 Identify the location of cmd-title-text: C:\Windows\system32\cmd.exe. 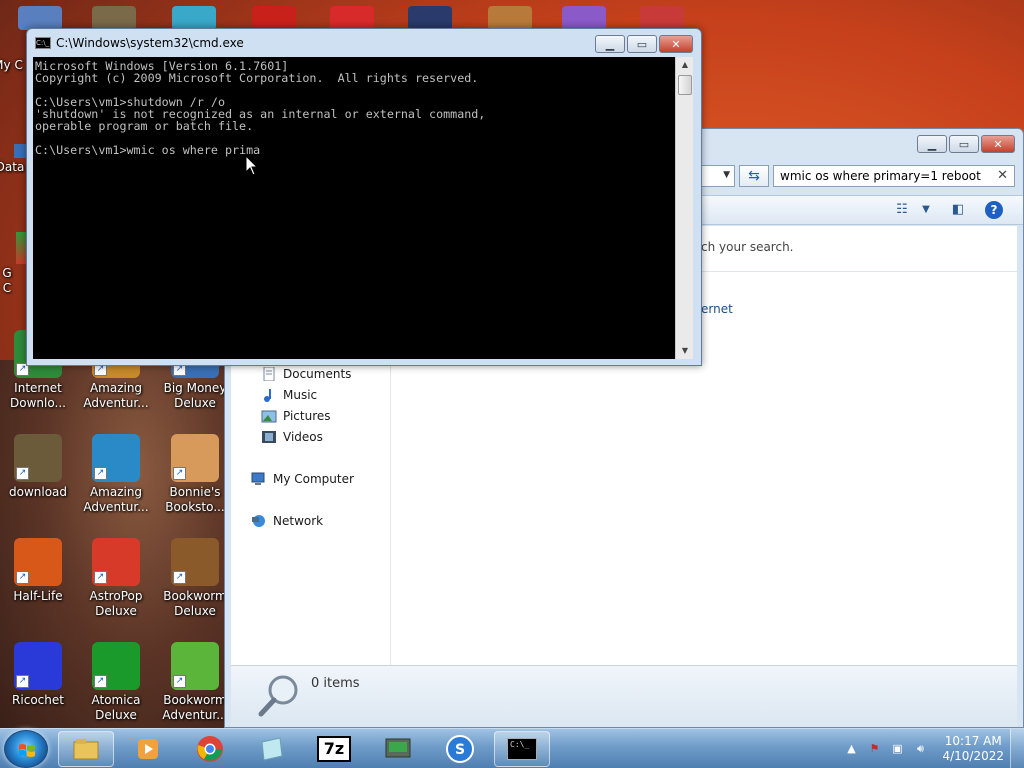
(150, 43).